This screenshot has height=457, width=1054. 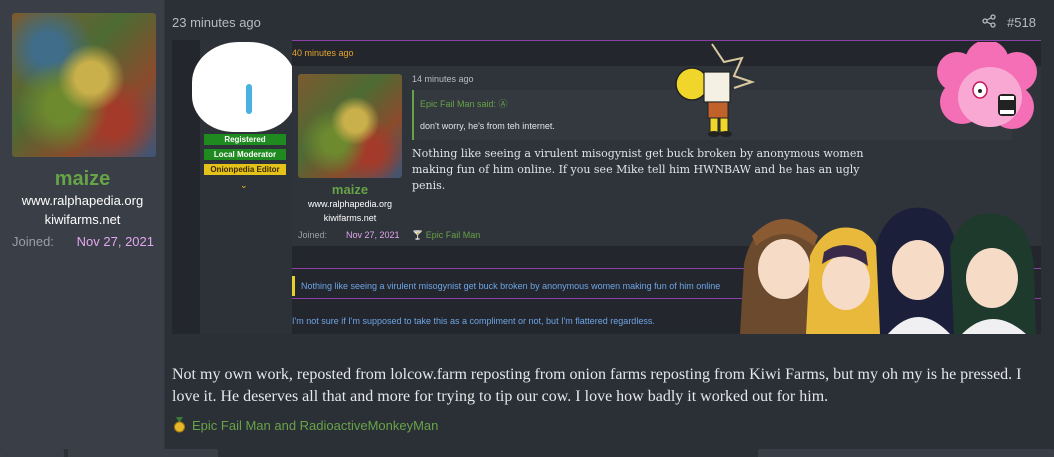 I want to click on joined-label: Joined:, so click(x=33, y=241).